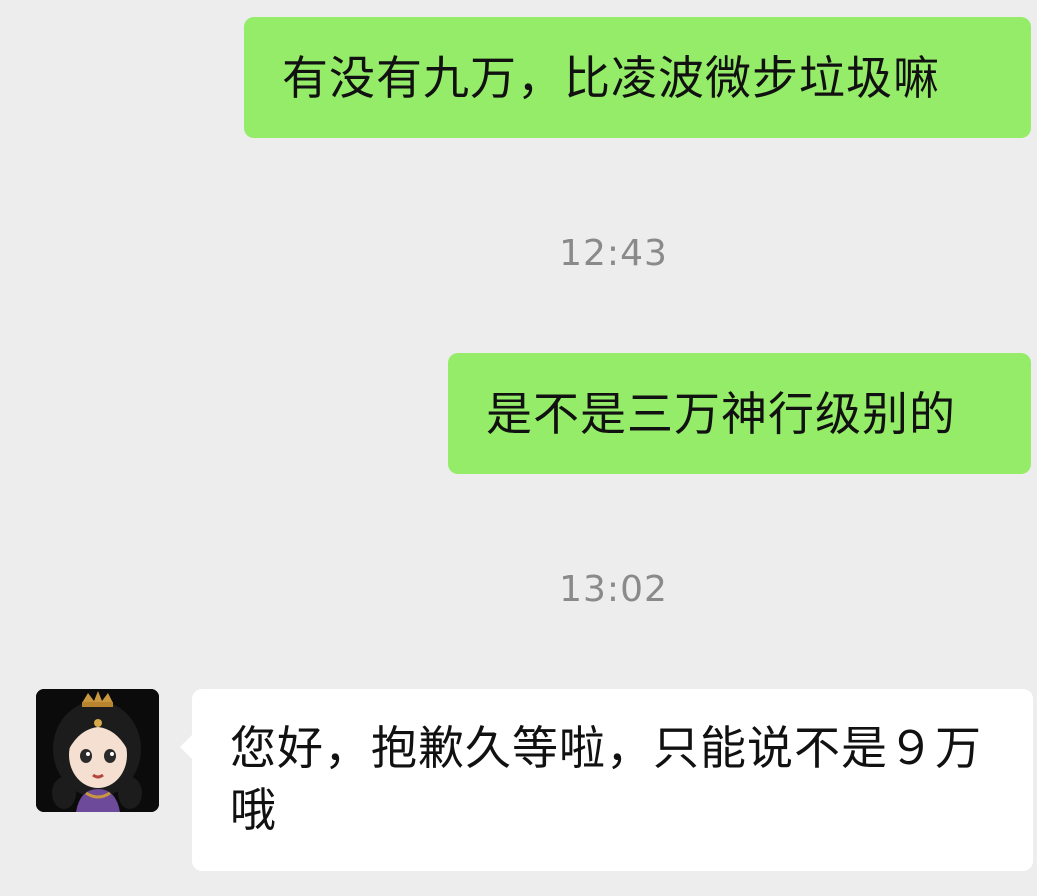 The height and width of the screenshot is (896, 1037). What do you see at coordinates (613, 253) in the screenshot?
I see `message-timestamp: 12:43` at bounding box center [613, 253].